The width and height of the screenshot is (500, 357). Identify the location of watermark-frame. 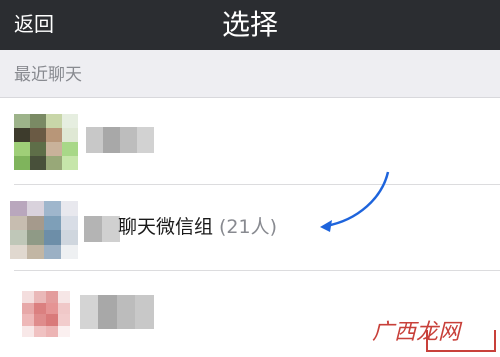
(461, 341).